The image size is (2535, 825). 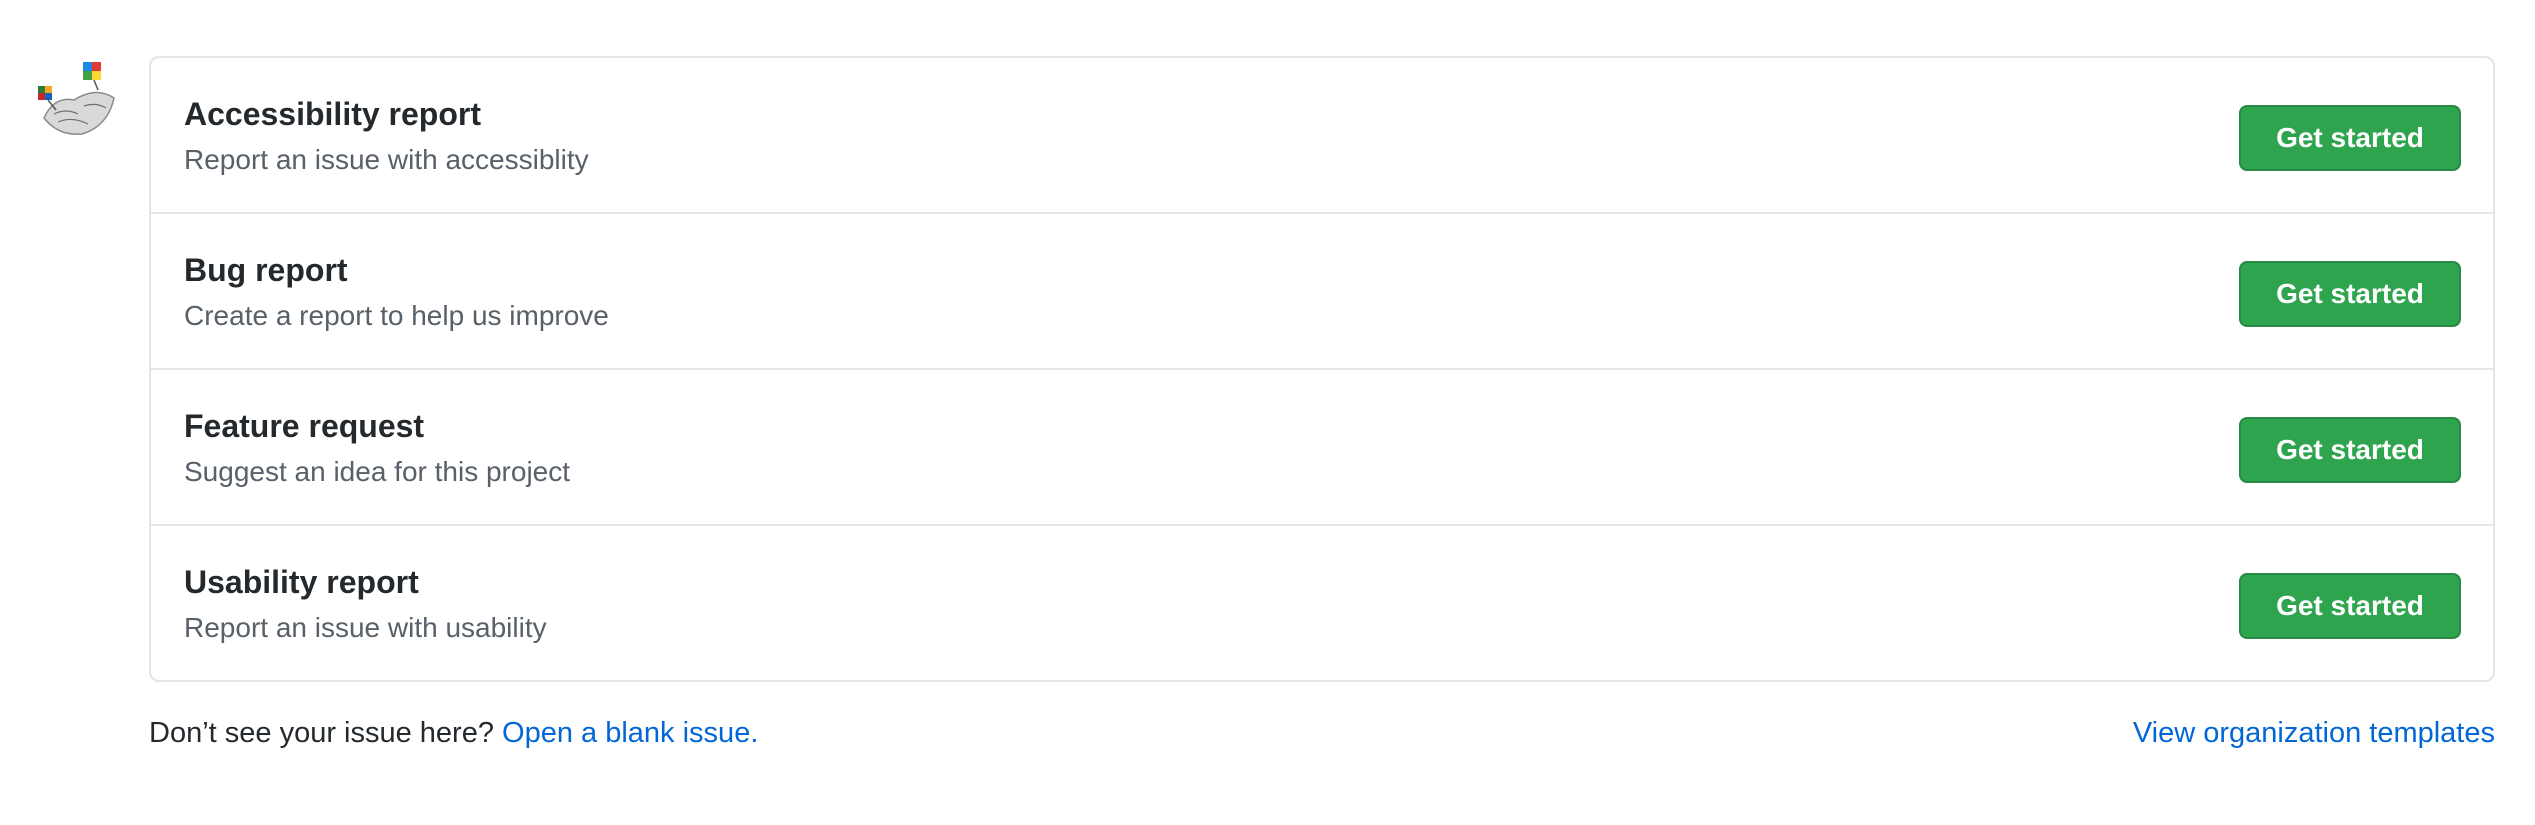 What do you see at coordinates (630, 733) in the screenshot?
I see `open-blank-issue-link: Open a blank issue.` at bounding box center [630, 733].